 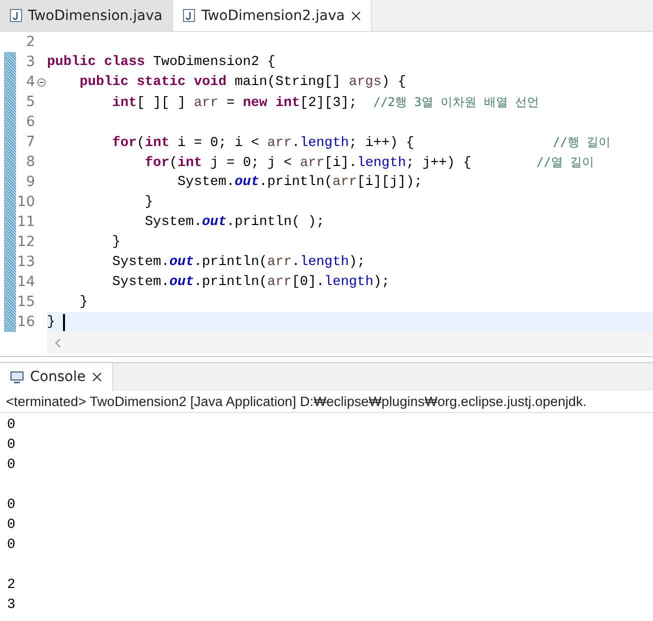 I want to click on line-number: 9, so click(x=30, y=182).